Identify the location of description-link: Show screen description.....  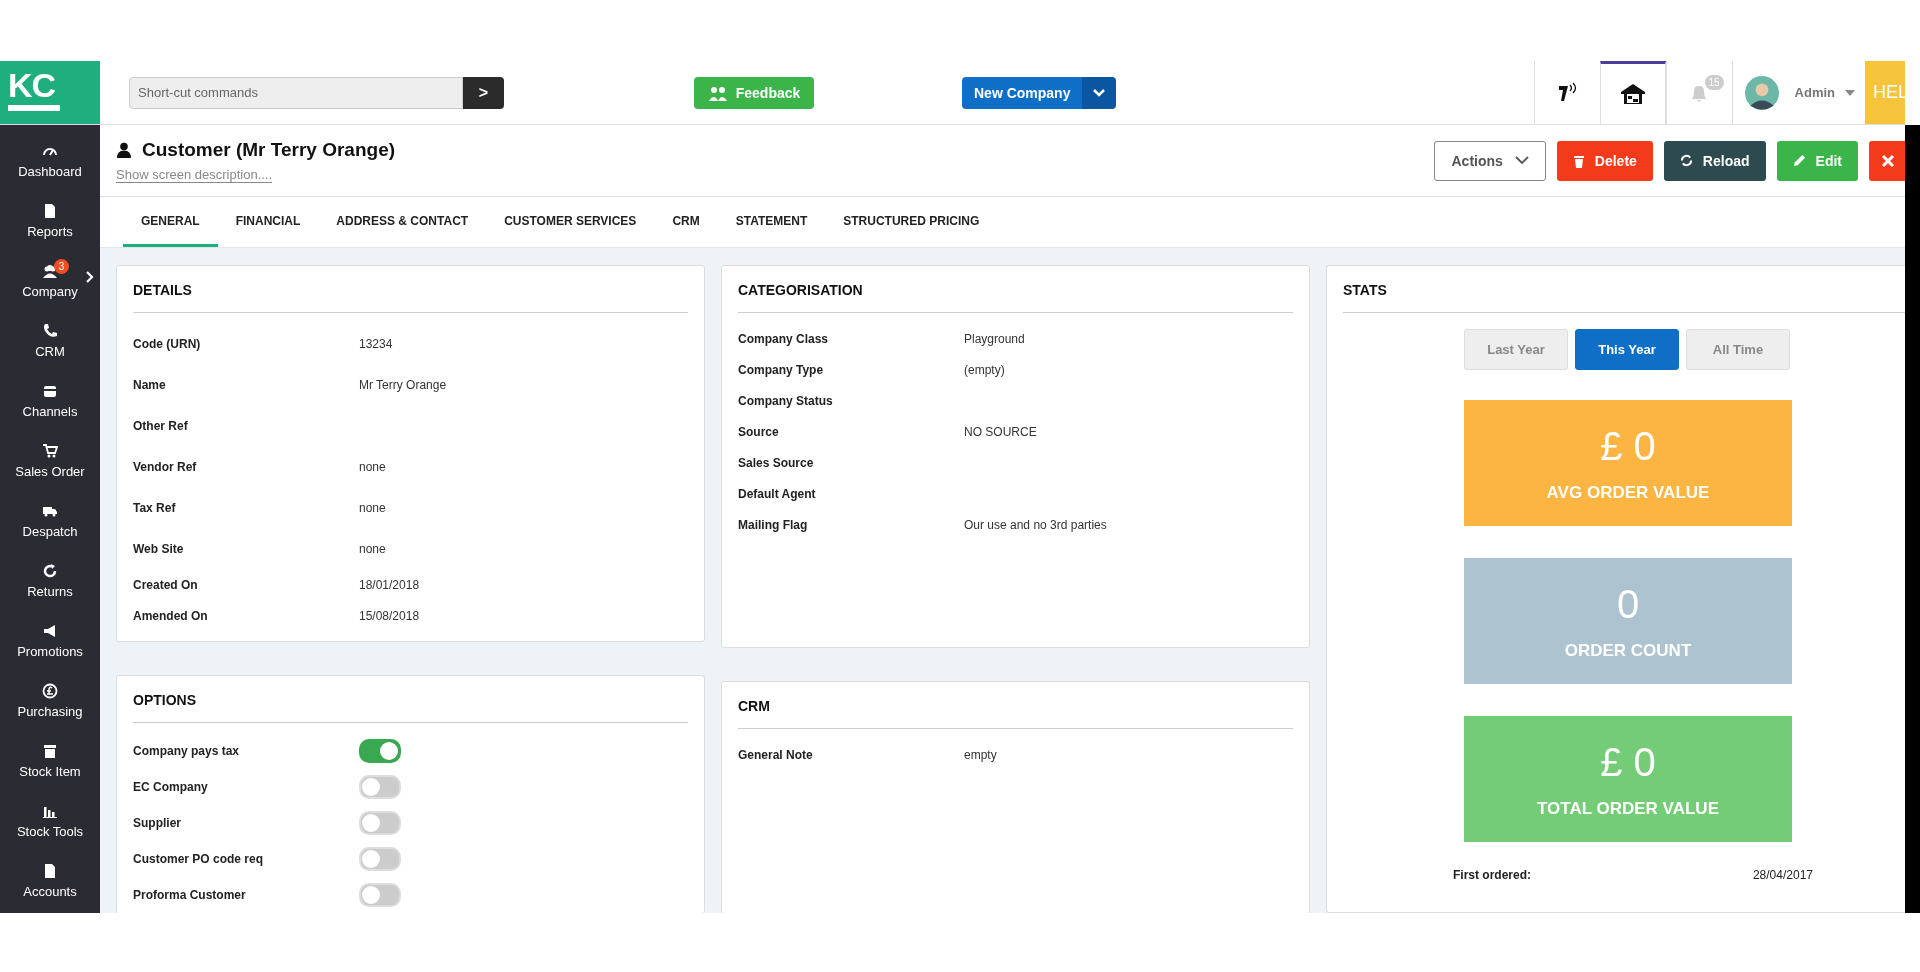
(194, 174).